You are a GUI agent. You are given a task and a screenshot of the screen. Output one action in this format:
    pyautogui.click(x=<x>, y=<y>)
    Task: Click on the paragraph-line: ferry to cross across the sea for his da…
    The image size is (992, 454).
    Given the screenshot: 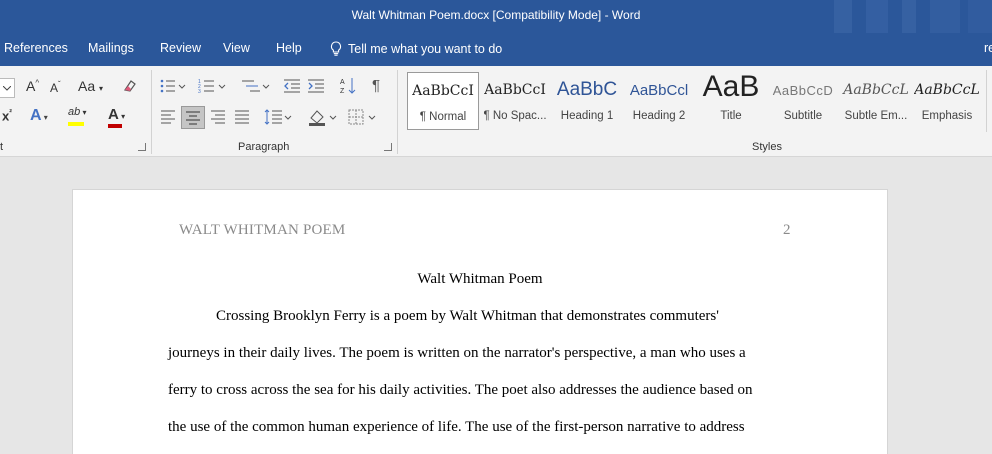 What is the action you would take?
    pyautogui.click(x=460, y=390)
    